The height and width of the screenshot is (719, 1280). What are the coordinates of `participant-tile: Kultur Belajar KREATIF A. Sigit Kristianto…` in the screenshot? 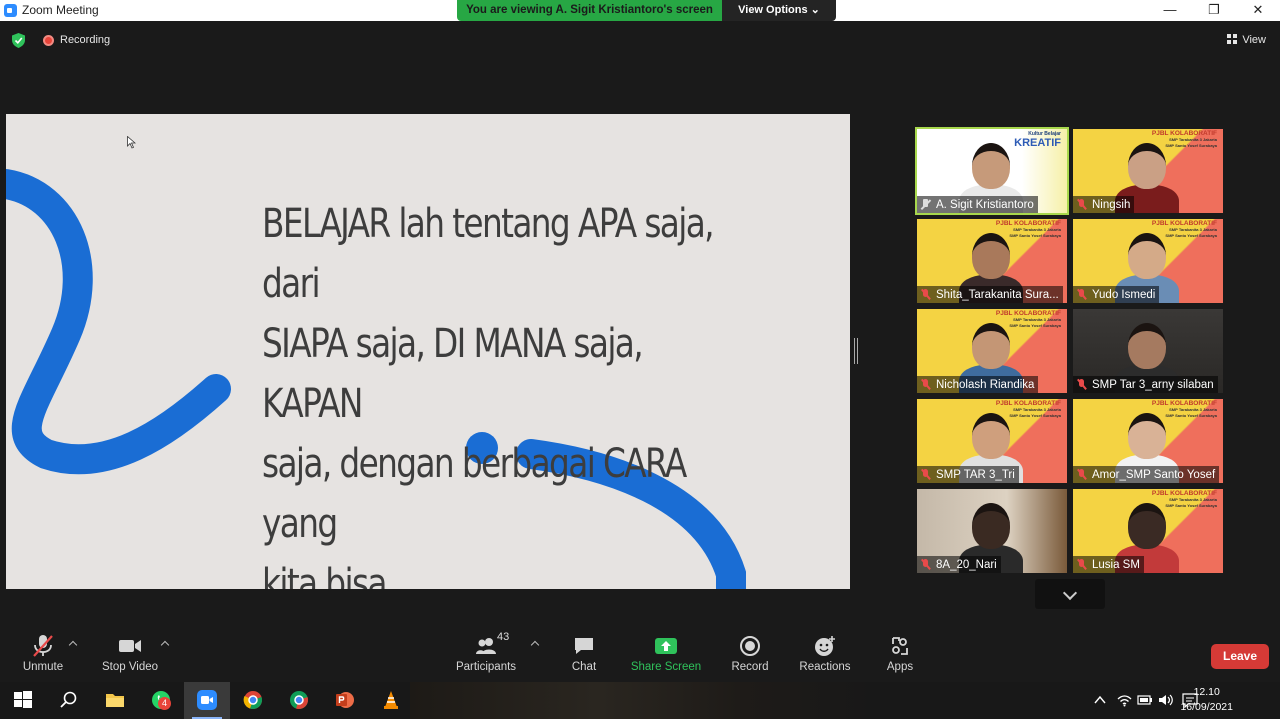 It's located at (992, 171).